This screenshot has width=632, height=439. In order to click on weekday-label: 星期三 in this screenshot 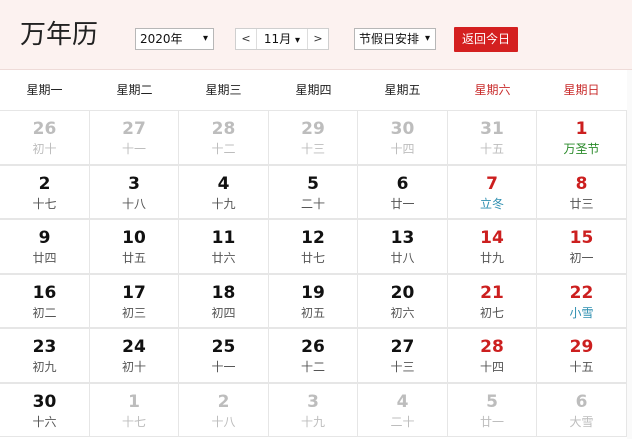, I will do `click(223, 90)`.